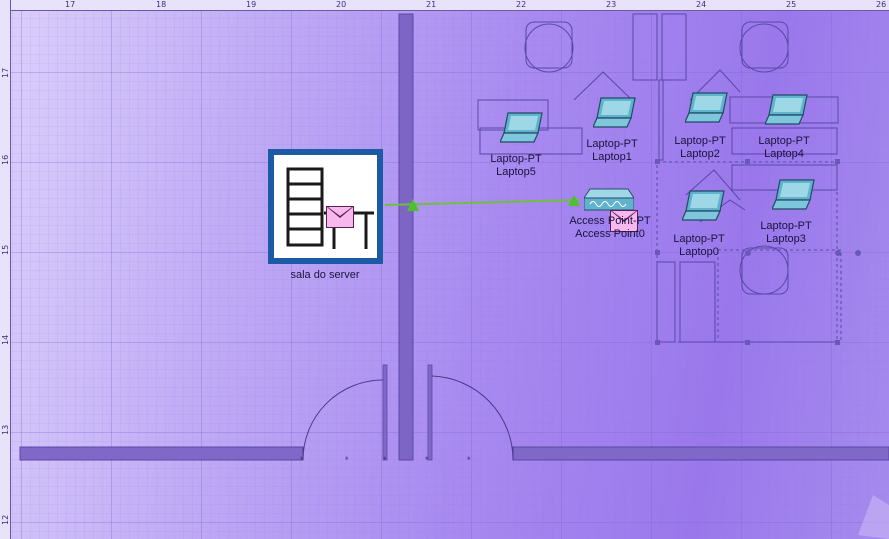  I want to click on access-point-label: Access Point-PT Access Point0, so click(610, 228).